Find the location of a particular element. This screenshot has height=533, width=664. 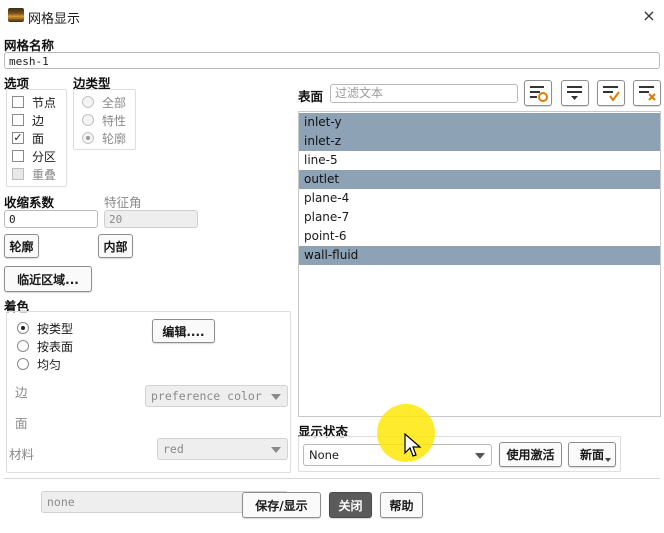

close-icon: × is located at coordinates (649, 15).